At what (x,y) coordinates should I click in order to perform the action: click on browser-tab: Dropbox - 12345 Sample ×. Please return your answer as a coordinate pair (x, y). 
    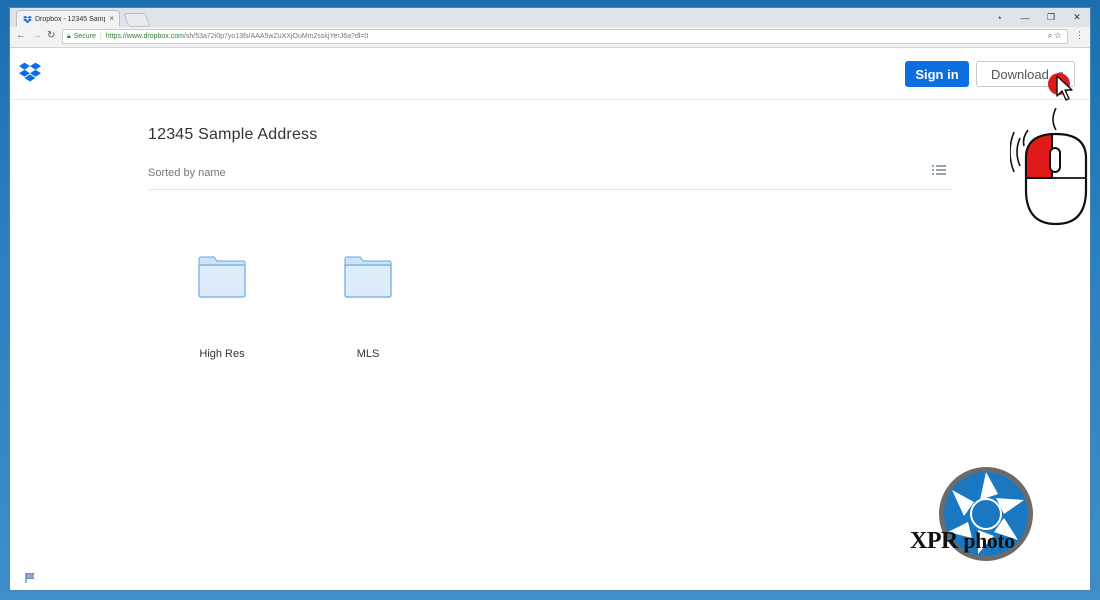
    Looking at the image, I should click on (68, 18).